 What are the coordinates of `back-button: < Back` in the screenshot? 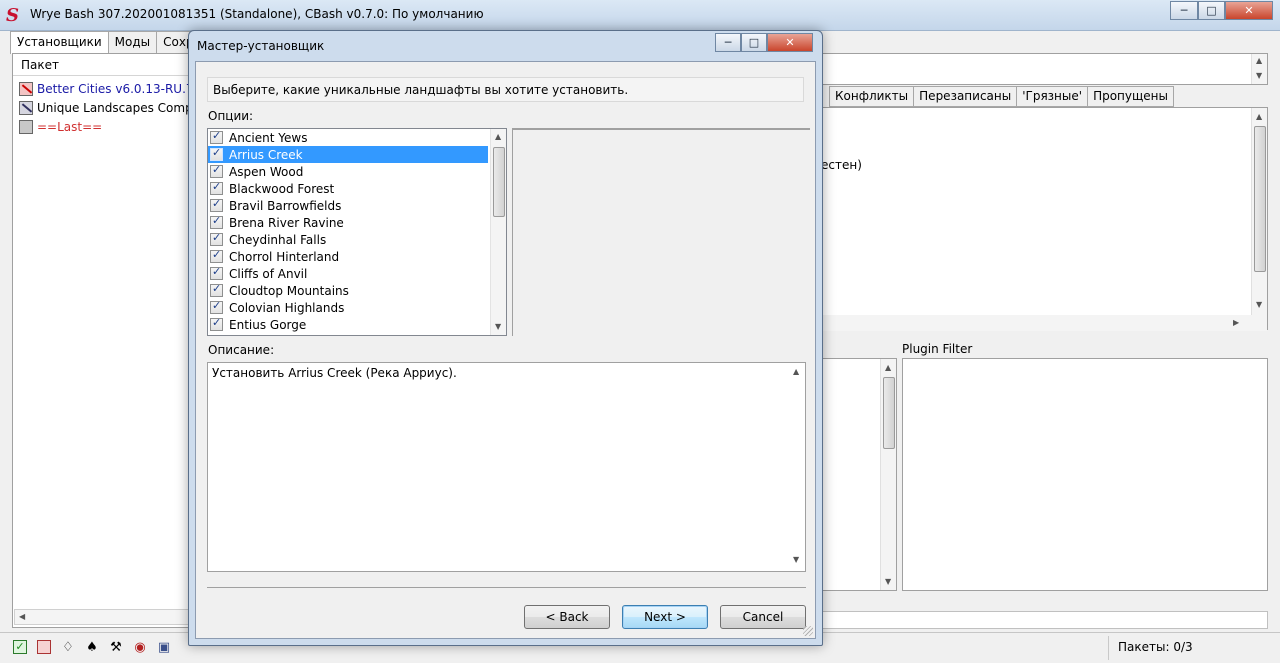 It's located at (567, 617).